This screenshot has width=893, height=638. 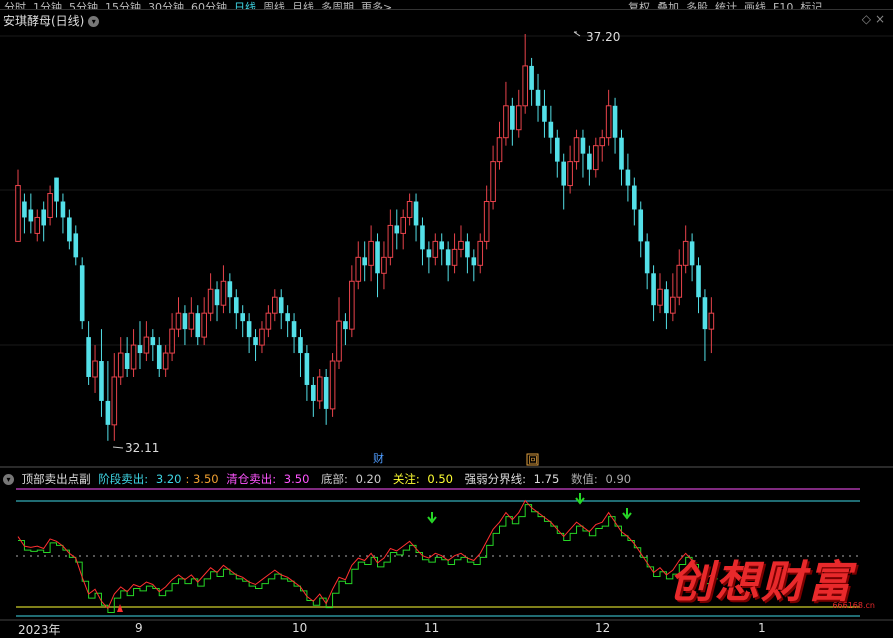 What do you see at coordinates (603, 37) in the screenshot?
I see `high-label: 37.20` at bounding box center [603, 37].